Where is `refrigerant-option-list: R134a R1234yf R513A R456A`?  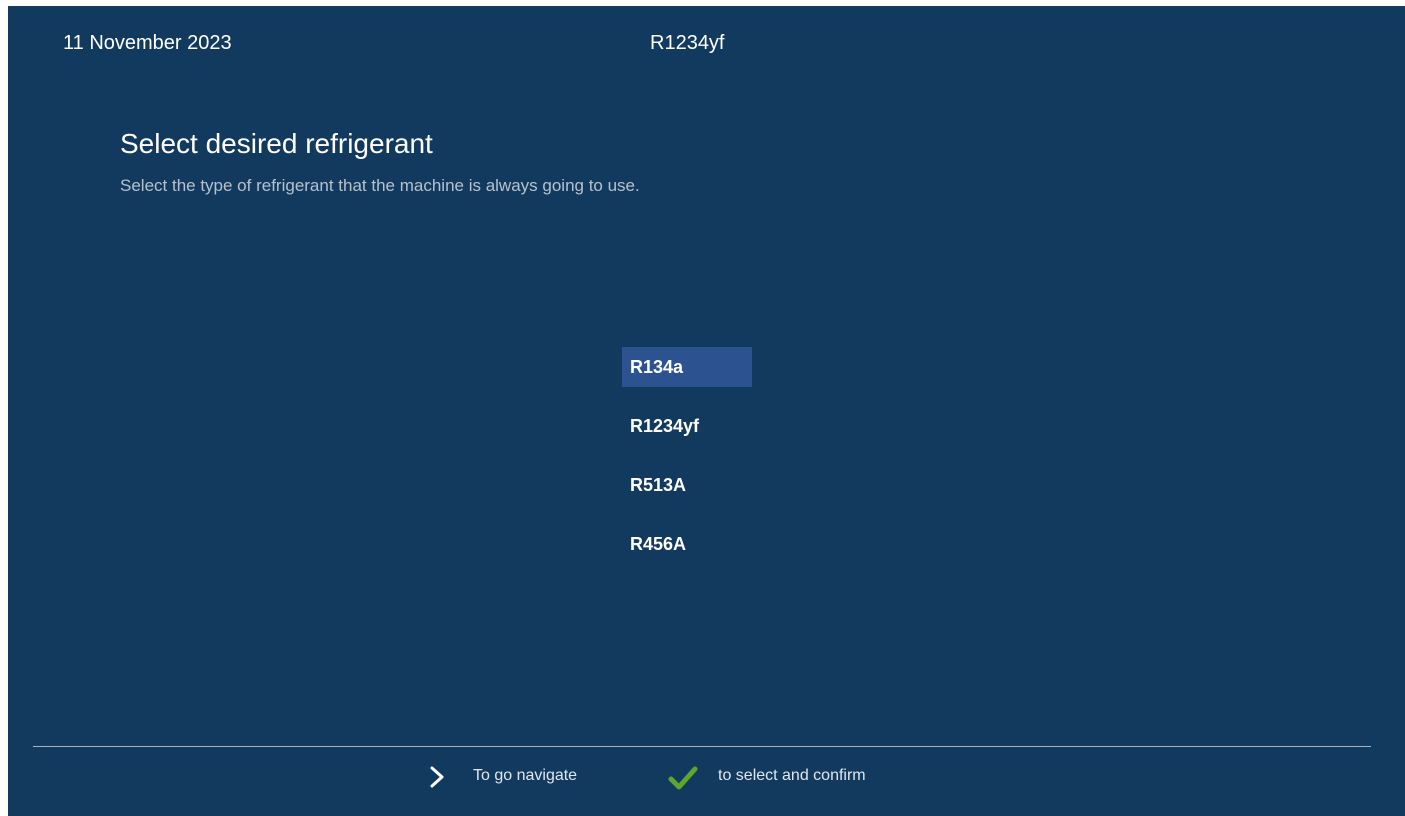
refrigerant-option-list: R134a R1234yf R513A R456A is located at coordinates (687, 465).